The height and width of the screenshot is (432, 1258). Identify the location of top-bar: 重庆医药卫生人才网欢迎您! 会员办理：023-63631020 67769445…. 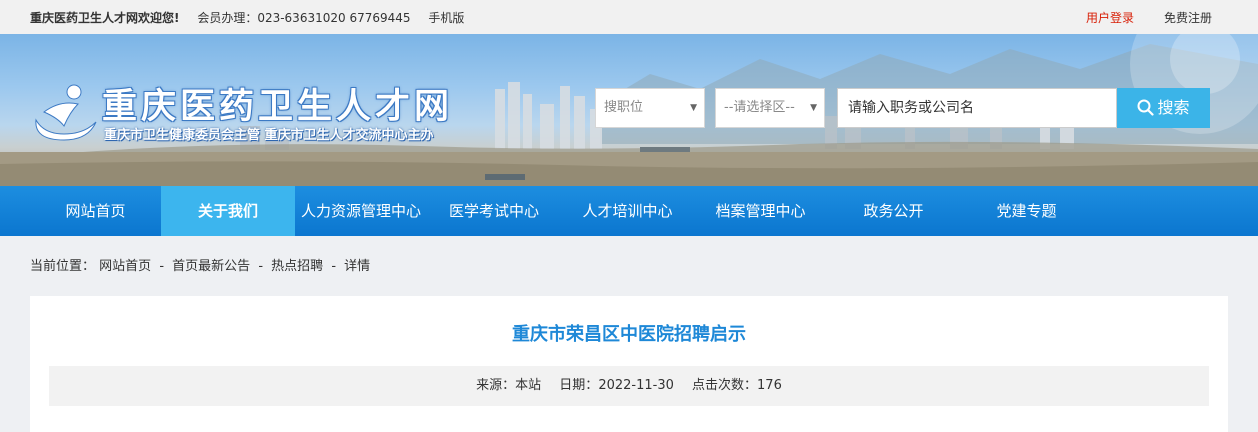
(629, 17).